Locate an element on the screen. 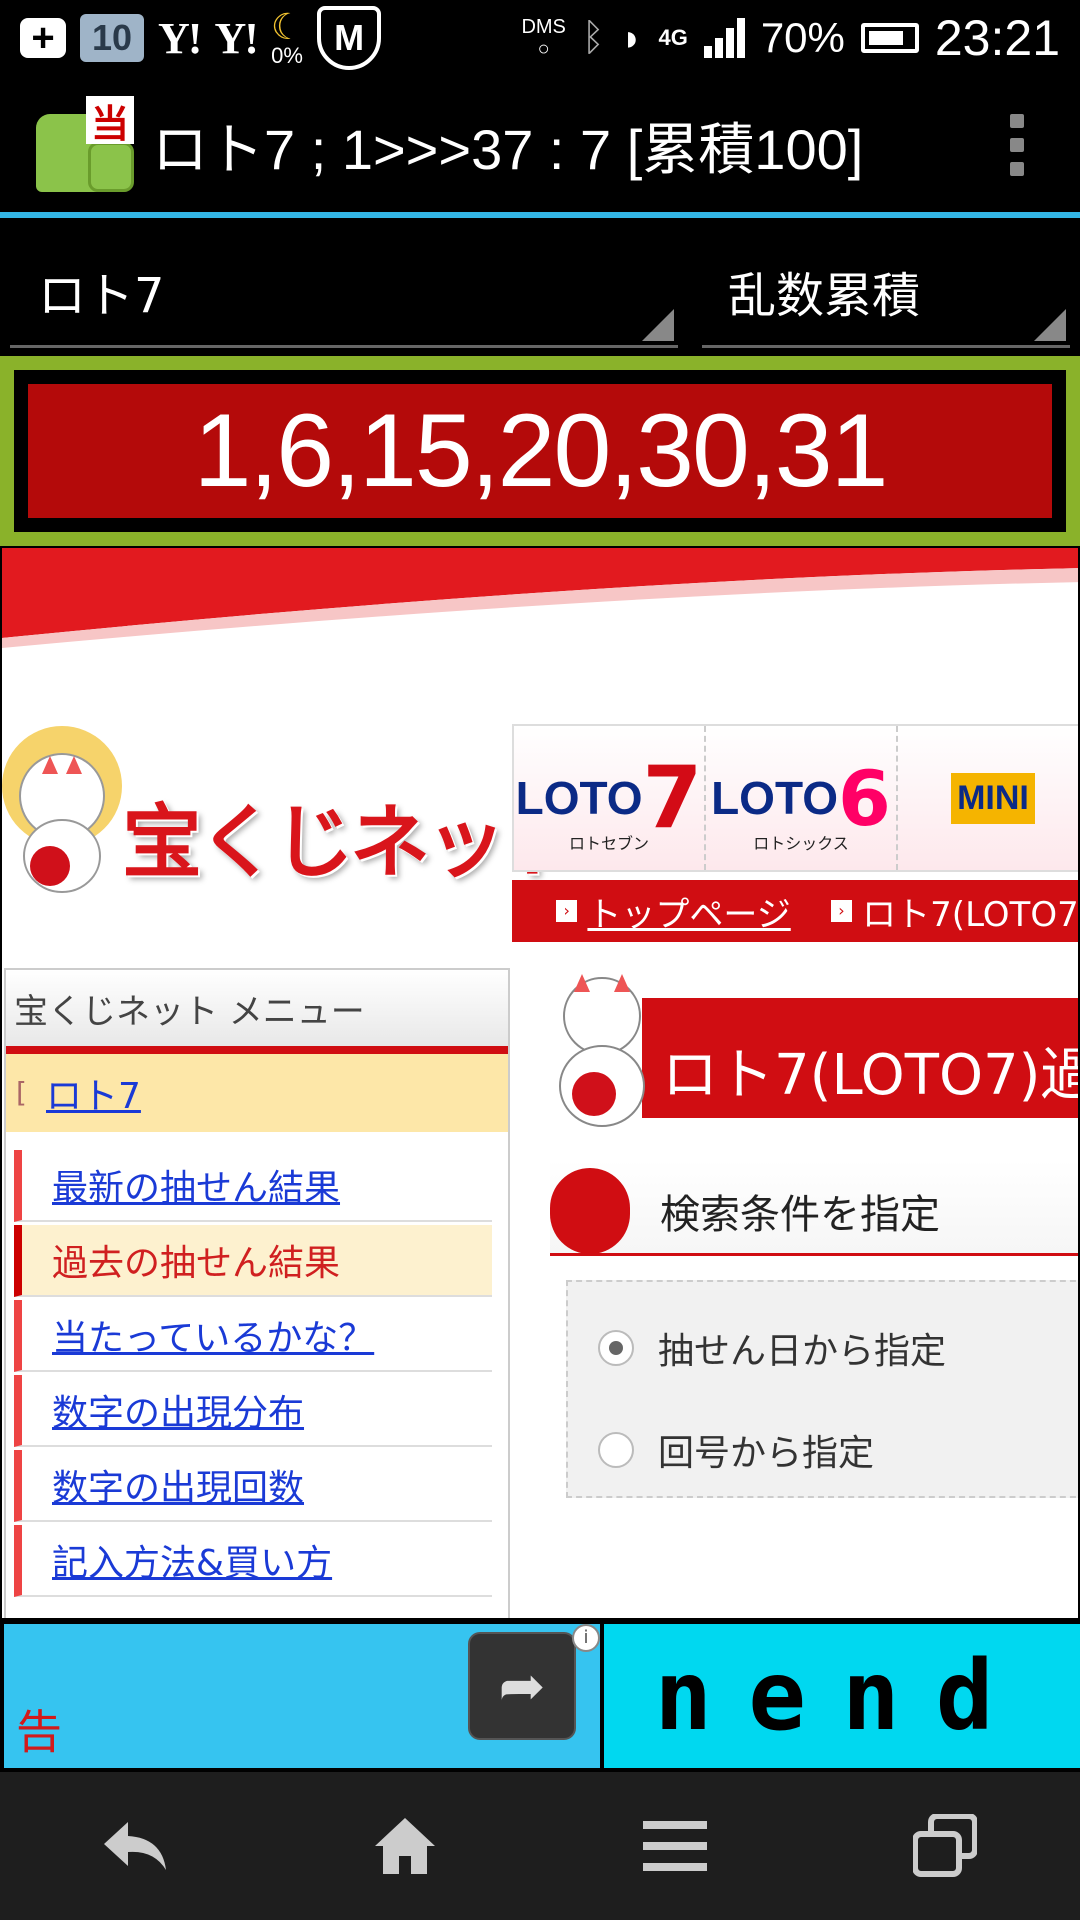 The width and height of the screenshot is (1080, 1920). add-icon: + is located at coordinates (43, 38).